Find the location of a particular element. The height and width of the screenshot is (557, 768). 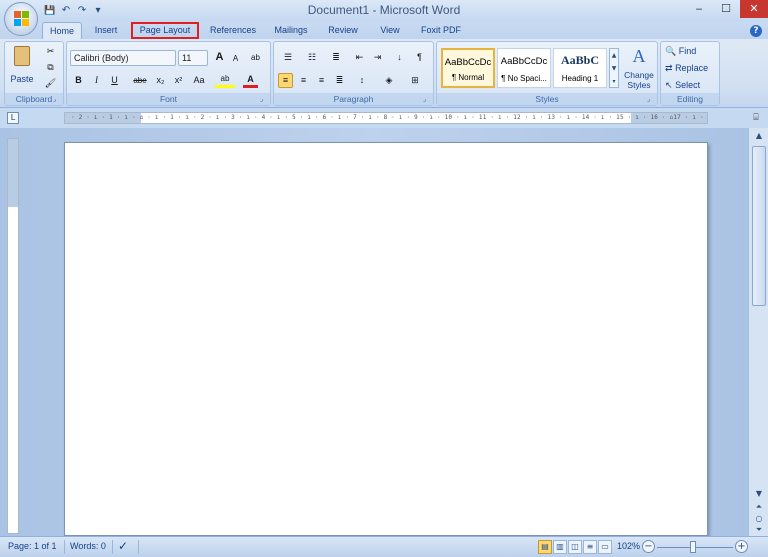

style-sample: AaBbCcDc is located at coordinates (524, 61).